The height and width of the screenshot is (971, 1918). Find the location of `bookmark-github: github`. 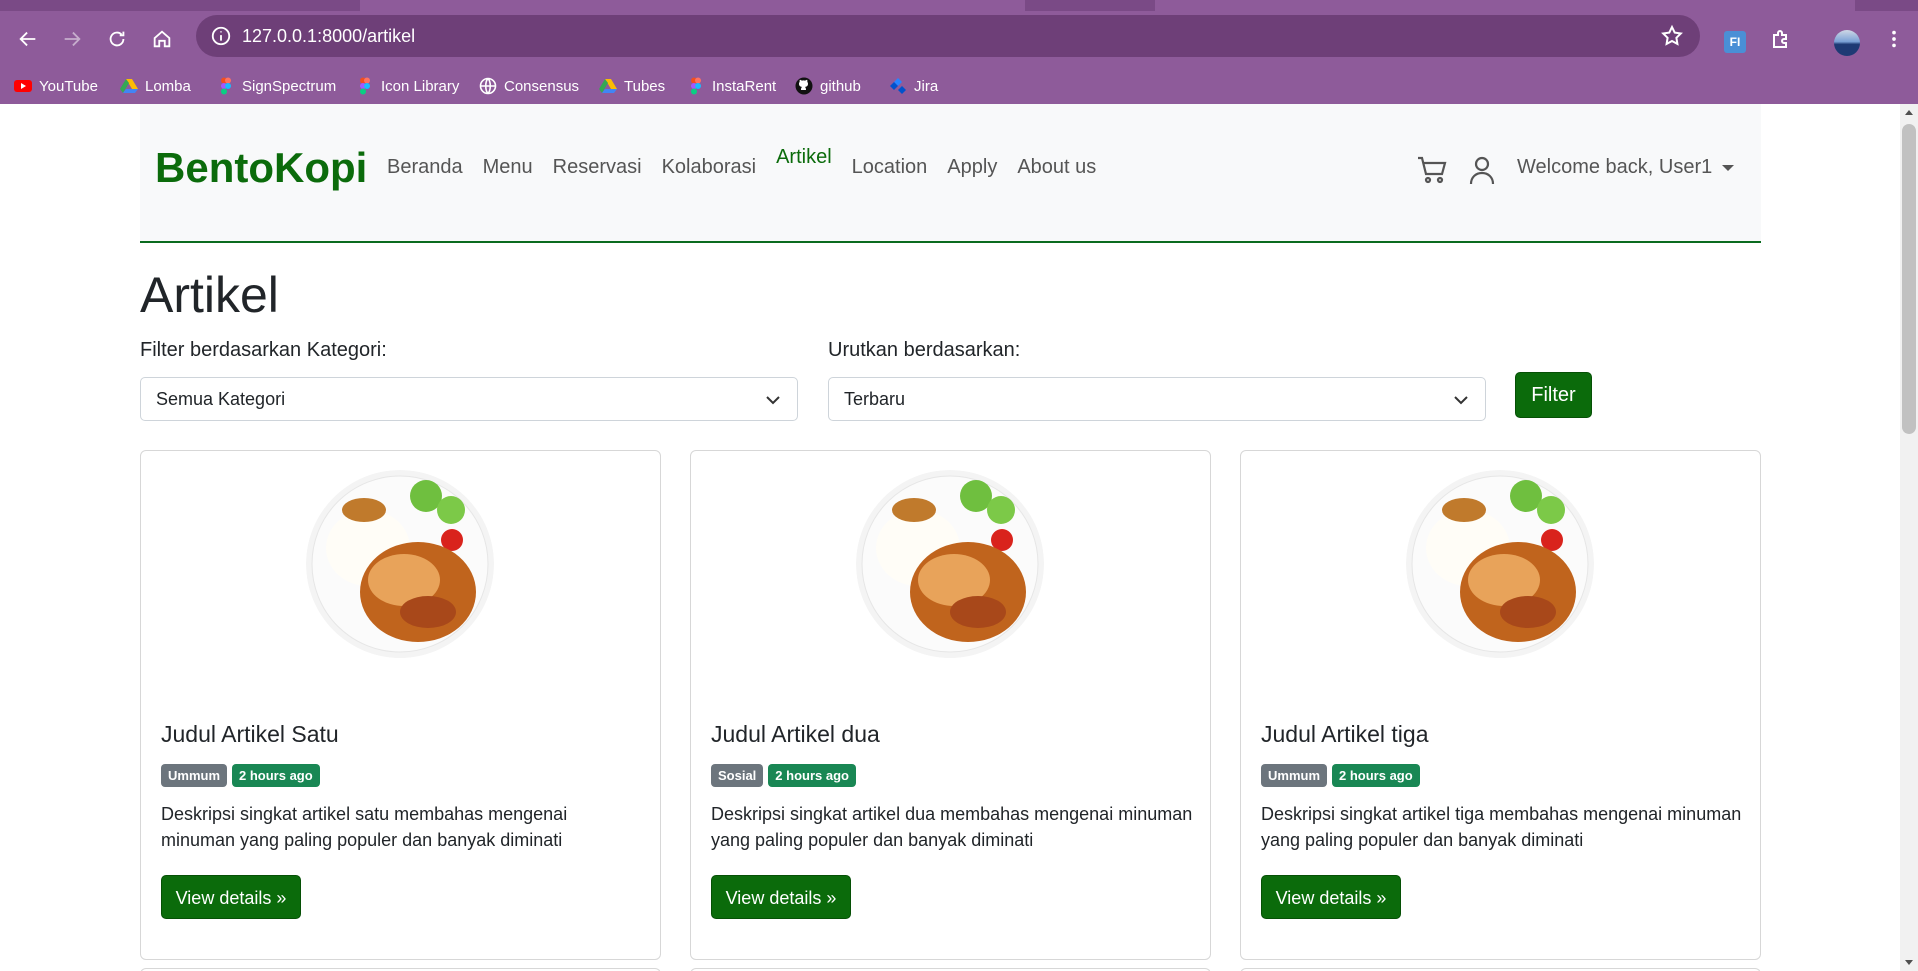

bookmark-github: github is located at coordinates (828, 86).